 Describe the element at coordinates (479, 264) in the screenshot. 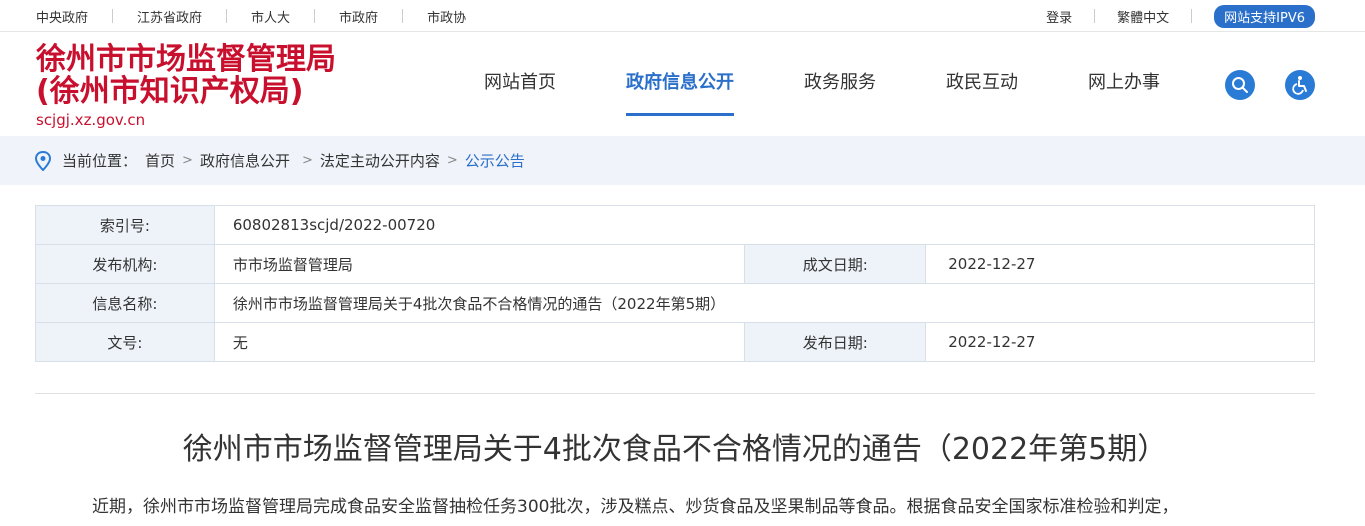

I see `org-value: 市市场监督管理局` at that location.